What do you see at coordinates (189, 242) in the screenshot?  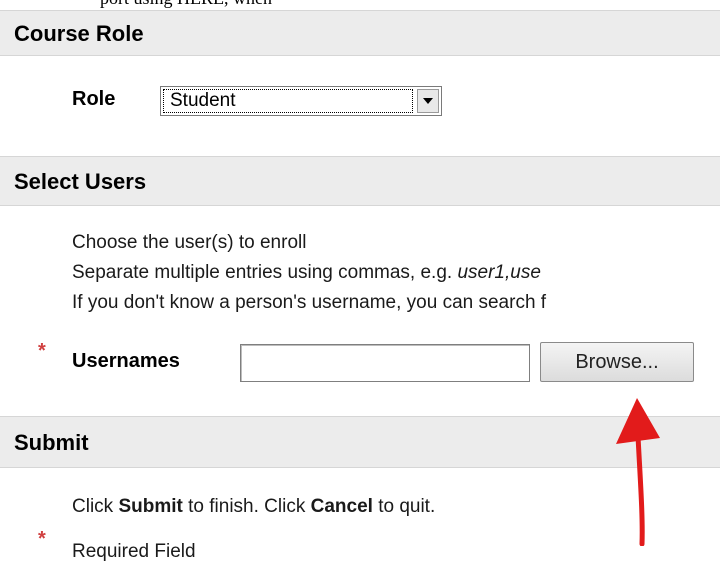 I see `instruction-line-1: Choose the user(s) to enroll` at bounding box center [189, 242].